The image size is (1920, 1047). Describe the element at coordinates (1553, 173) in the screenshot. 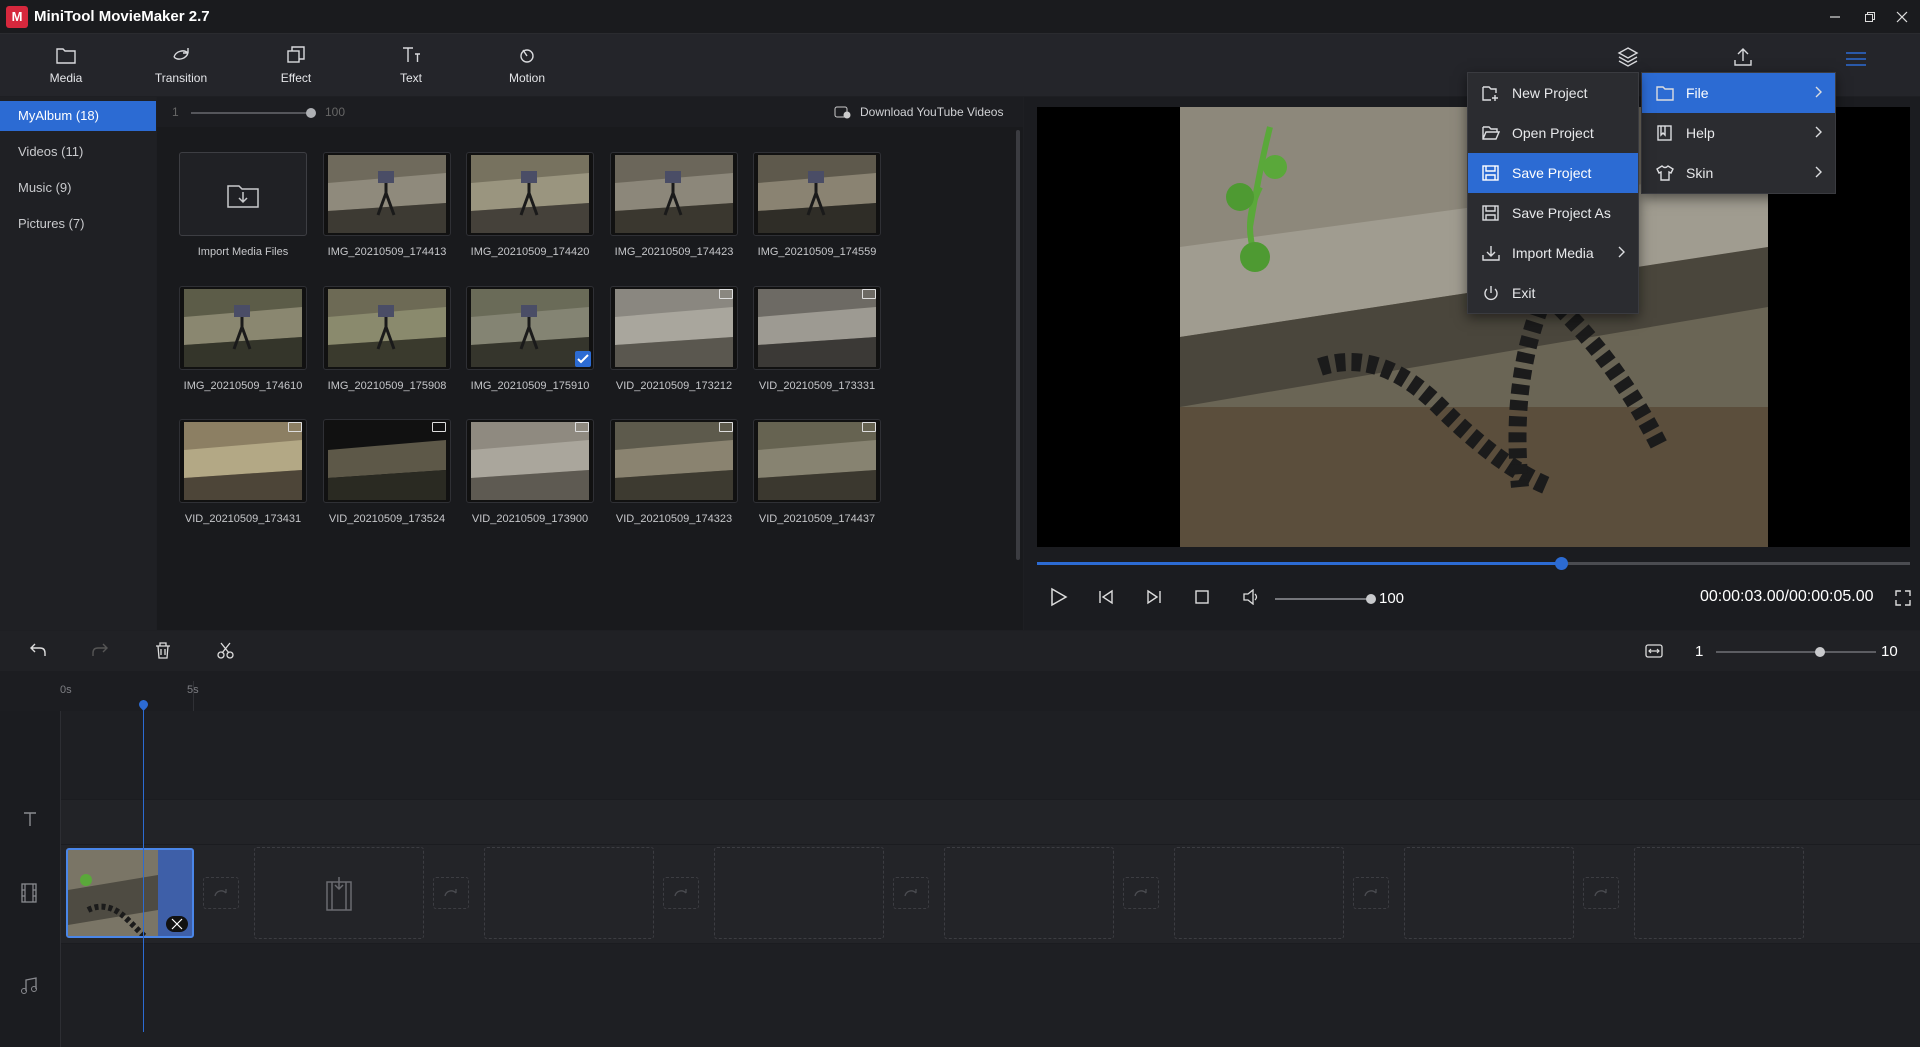

I see `file-menu-save-project: Save Project` at that location.